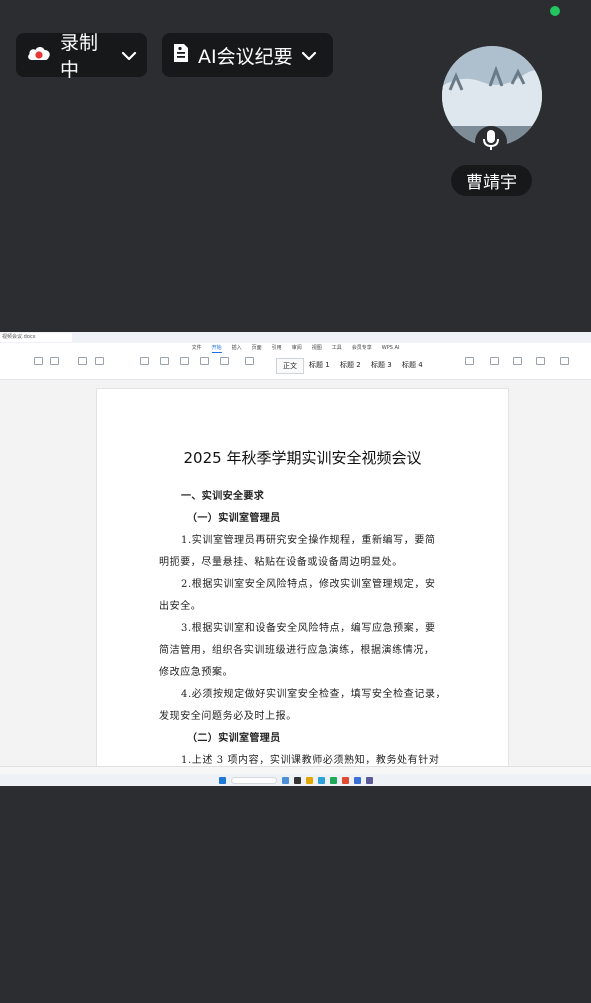 The image size is (591, 1003). I want to click on menu-item: 视图, so click(317, 348).